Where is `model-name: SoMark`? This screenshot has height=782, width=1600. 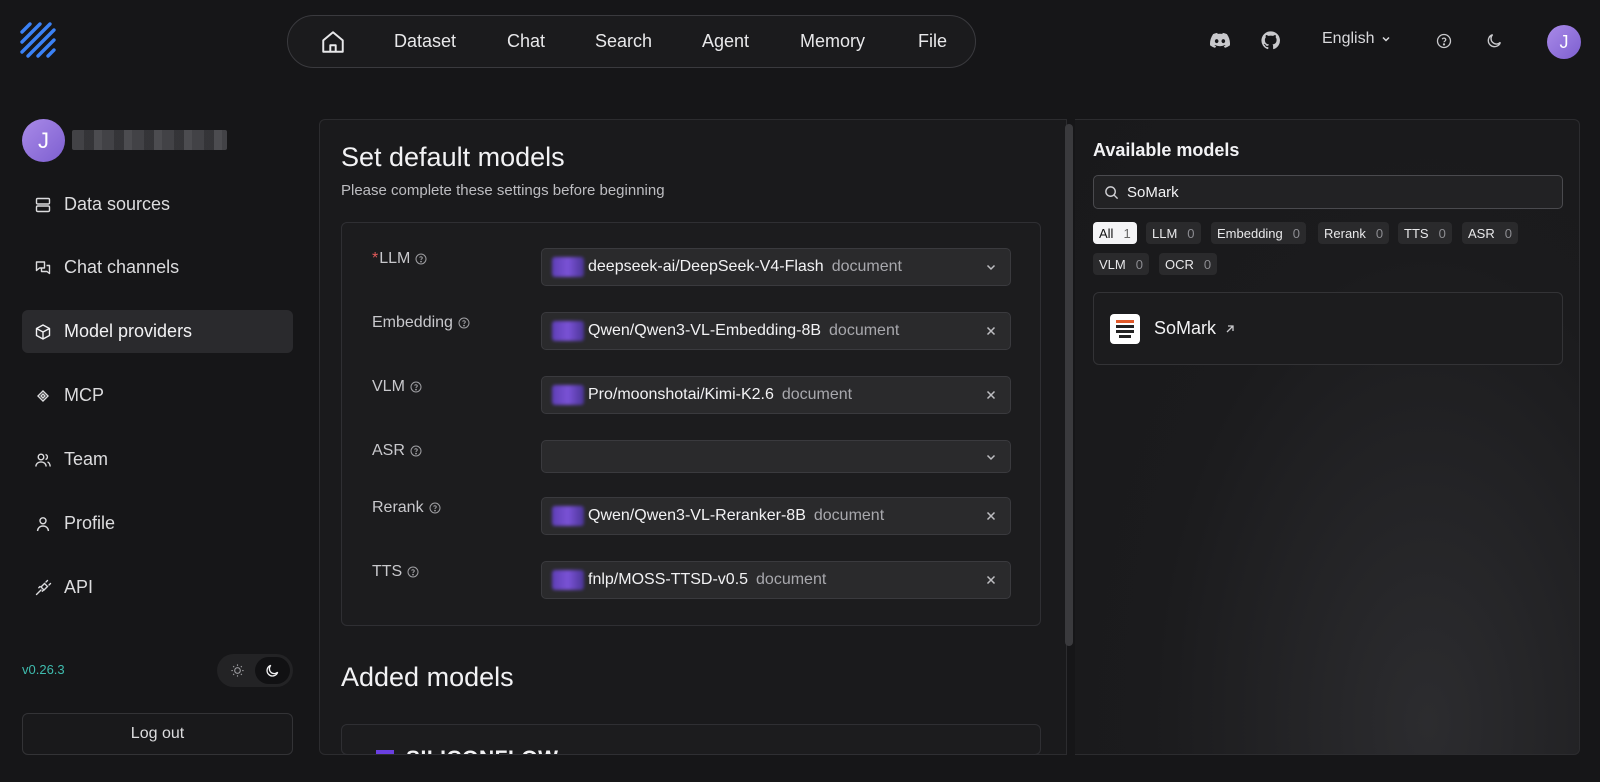 model-name: SoMark is located at coordinates (1185, 328).